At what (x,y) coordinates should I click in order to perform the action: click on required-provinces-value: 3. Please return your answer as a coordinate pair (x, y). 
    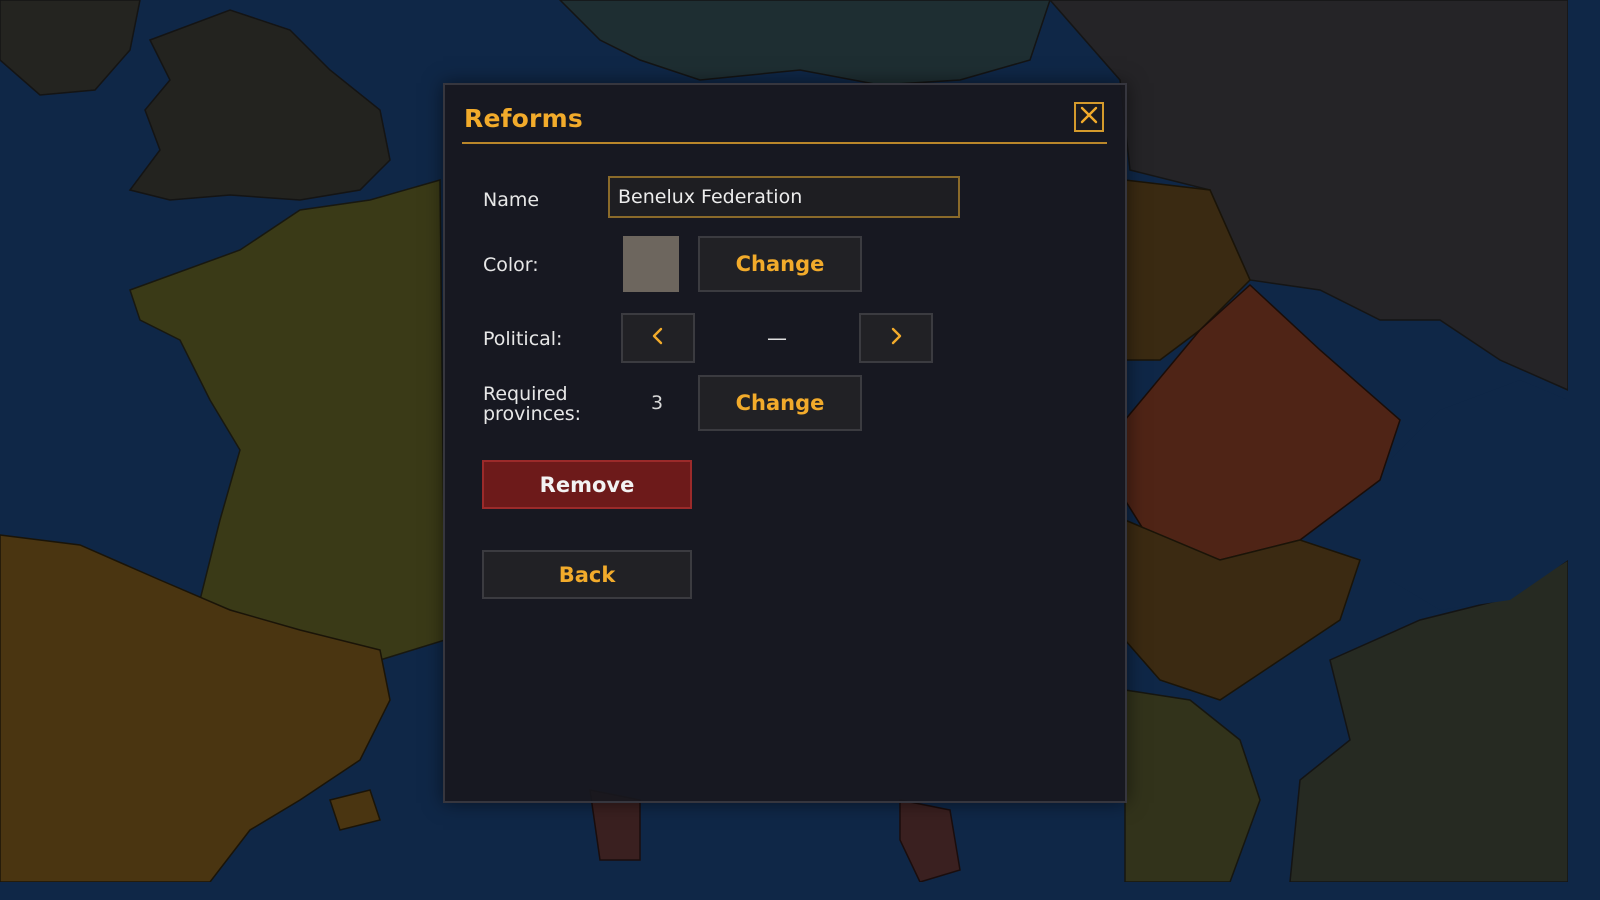
    Looking at the image, I should click on (657, 403).